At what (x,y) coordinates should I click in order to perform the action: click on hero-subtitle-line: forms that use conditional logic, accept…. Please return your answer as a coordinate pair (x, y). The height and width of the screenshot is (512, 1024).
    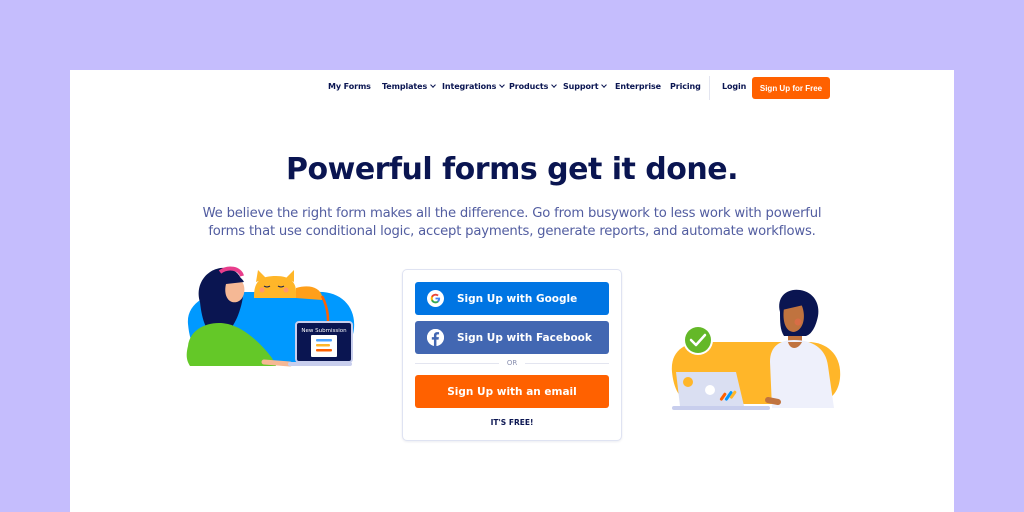
    Looking at the image, I should click on (512, 231).